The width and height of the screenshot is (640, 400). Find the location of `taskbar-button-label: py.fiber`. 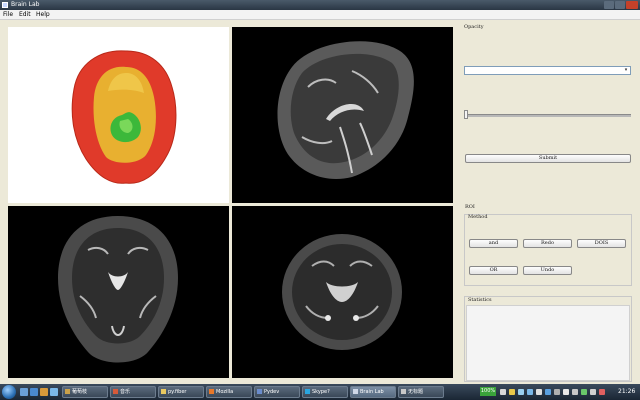

taskbar-button-label: py.fiber is located at coordinates (177, 392).